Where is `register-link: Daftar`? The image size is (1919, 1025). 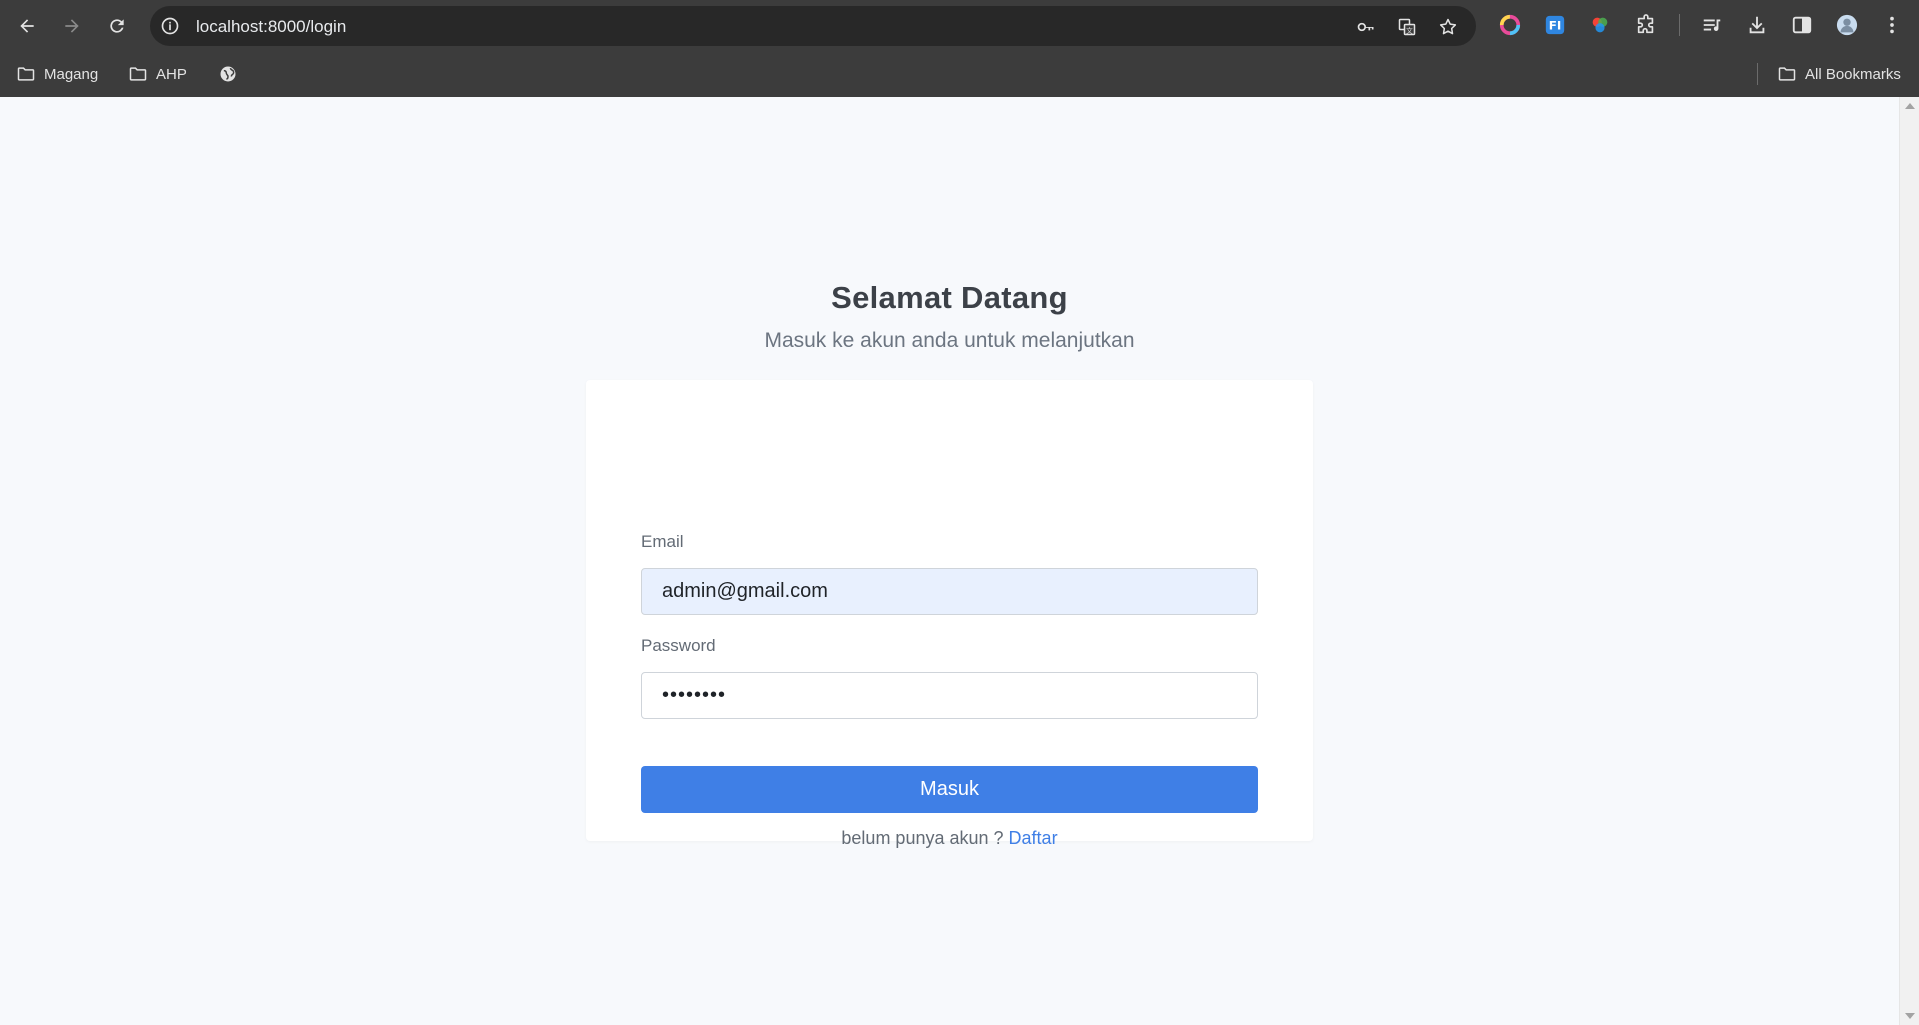 register-link: Daftar is located at coordinates (1033, 838).